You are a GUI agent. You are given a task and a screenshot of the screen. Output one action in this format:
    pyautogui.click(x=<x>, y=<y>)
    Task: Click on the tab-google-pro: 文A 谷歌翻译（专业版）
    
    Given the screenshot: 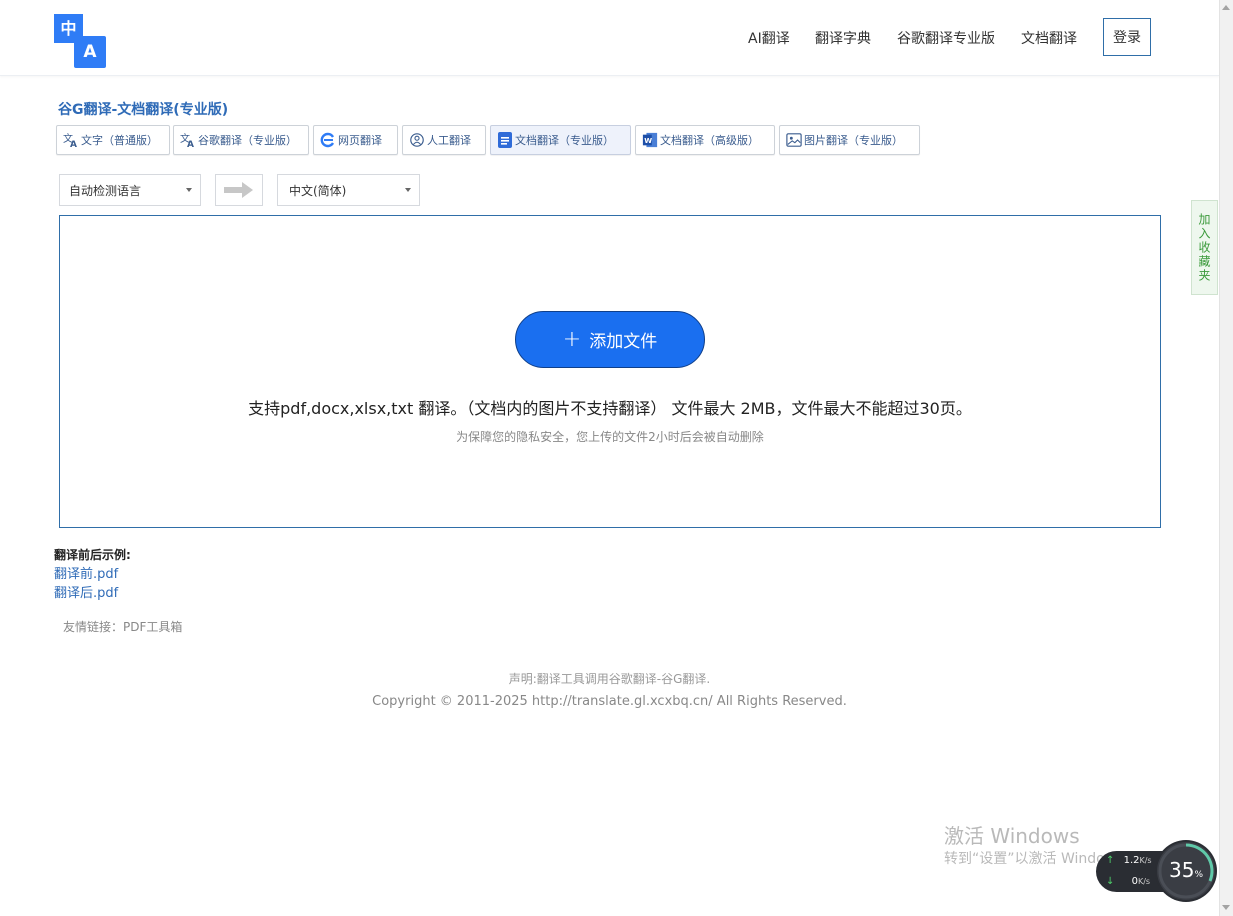 What is the action you would take?
    pyautogui.click(x=241, y=140)
    